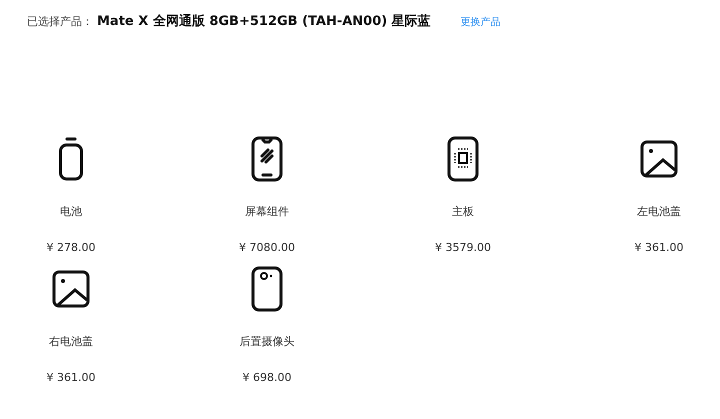 This screenshot has width=720, height=419. What do you see at coordinates (463, 247) in the screenshot?
I see `part-price: ¥ 3579.00` at bounding box center [463, 247].